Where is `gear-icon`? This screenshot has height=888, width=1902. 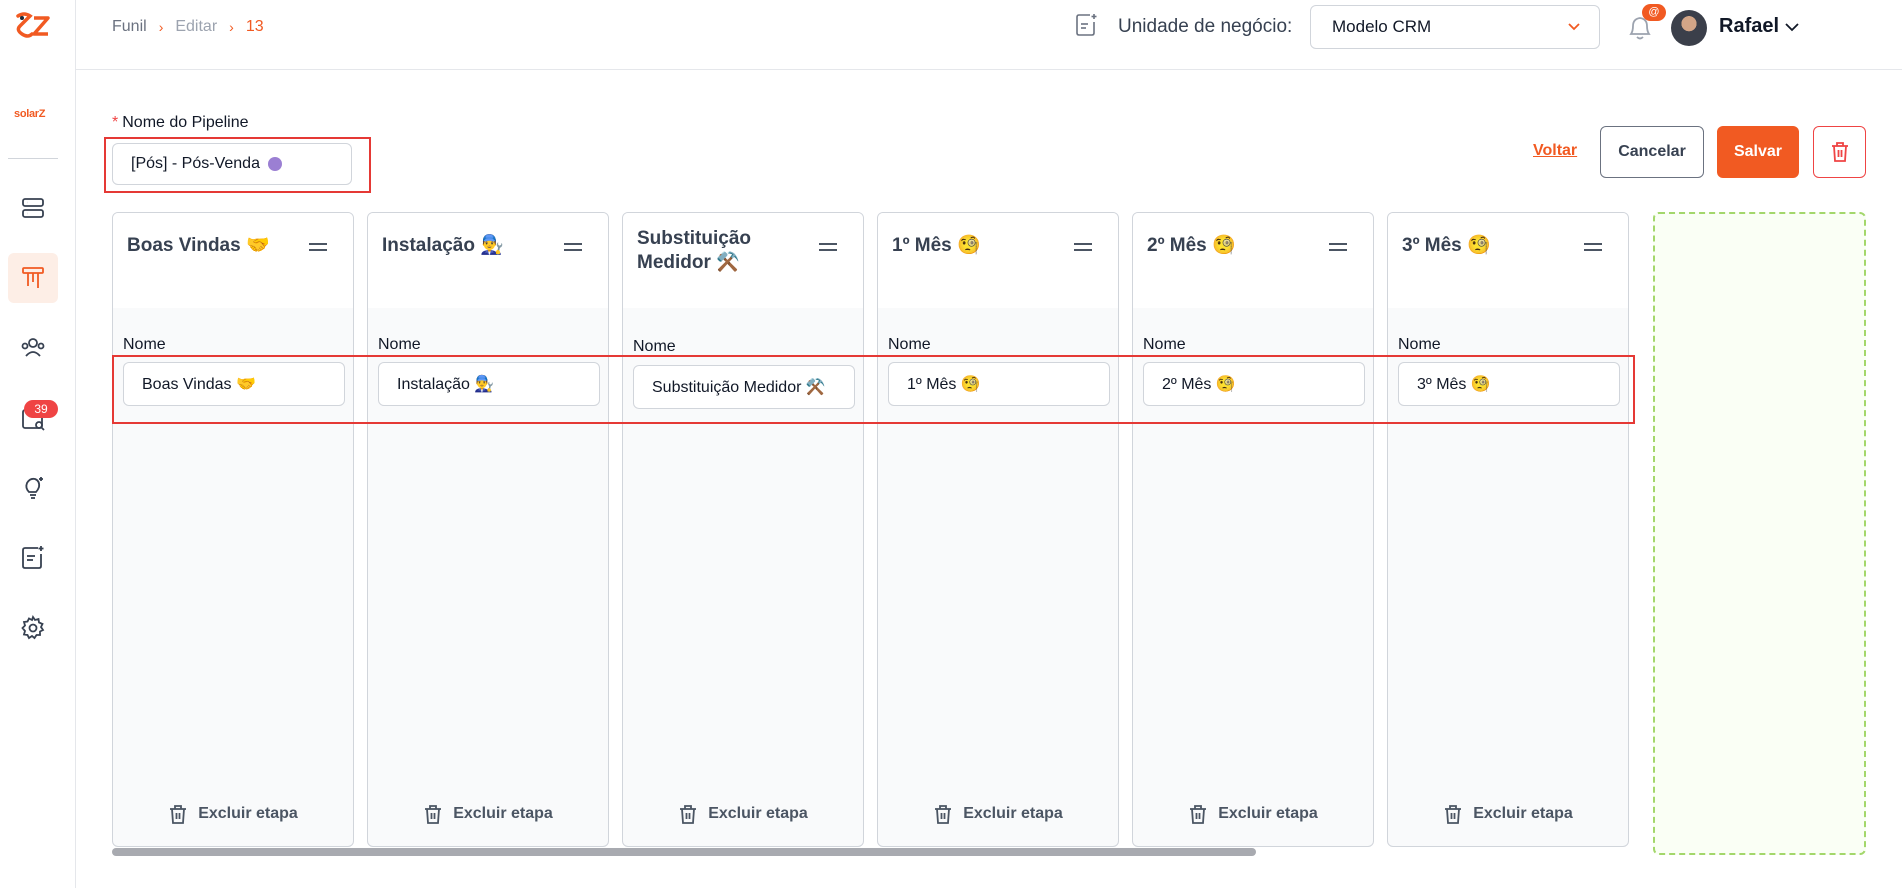
gear-icon is located at coordinates (33, 627).